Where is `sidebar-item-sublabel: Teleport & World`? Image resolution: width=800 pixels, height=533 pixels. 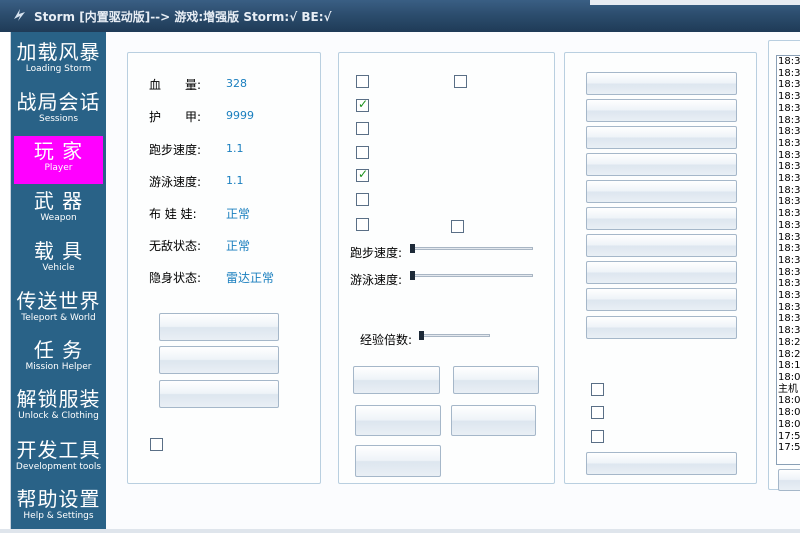
sidebar-item-sublabel: Teleport & World is located at coordinates (58, 318).